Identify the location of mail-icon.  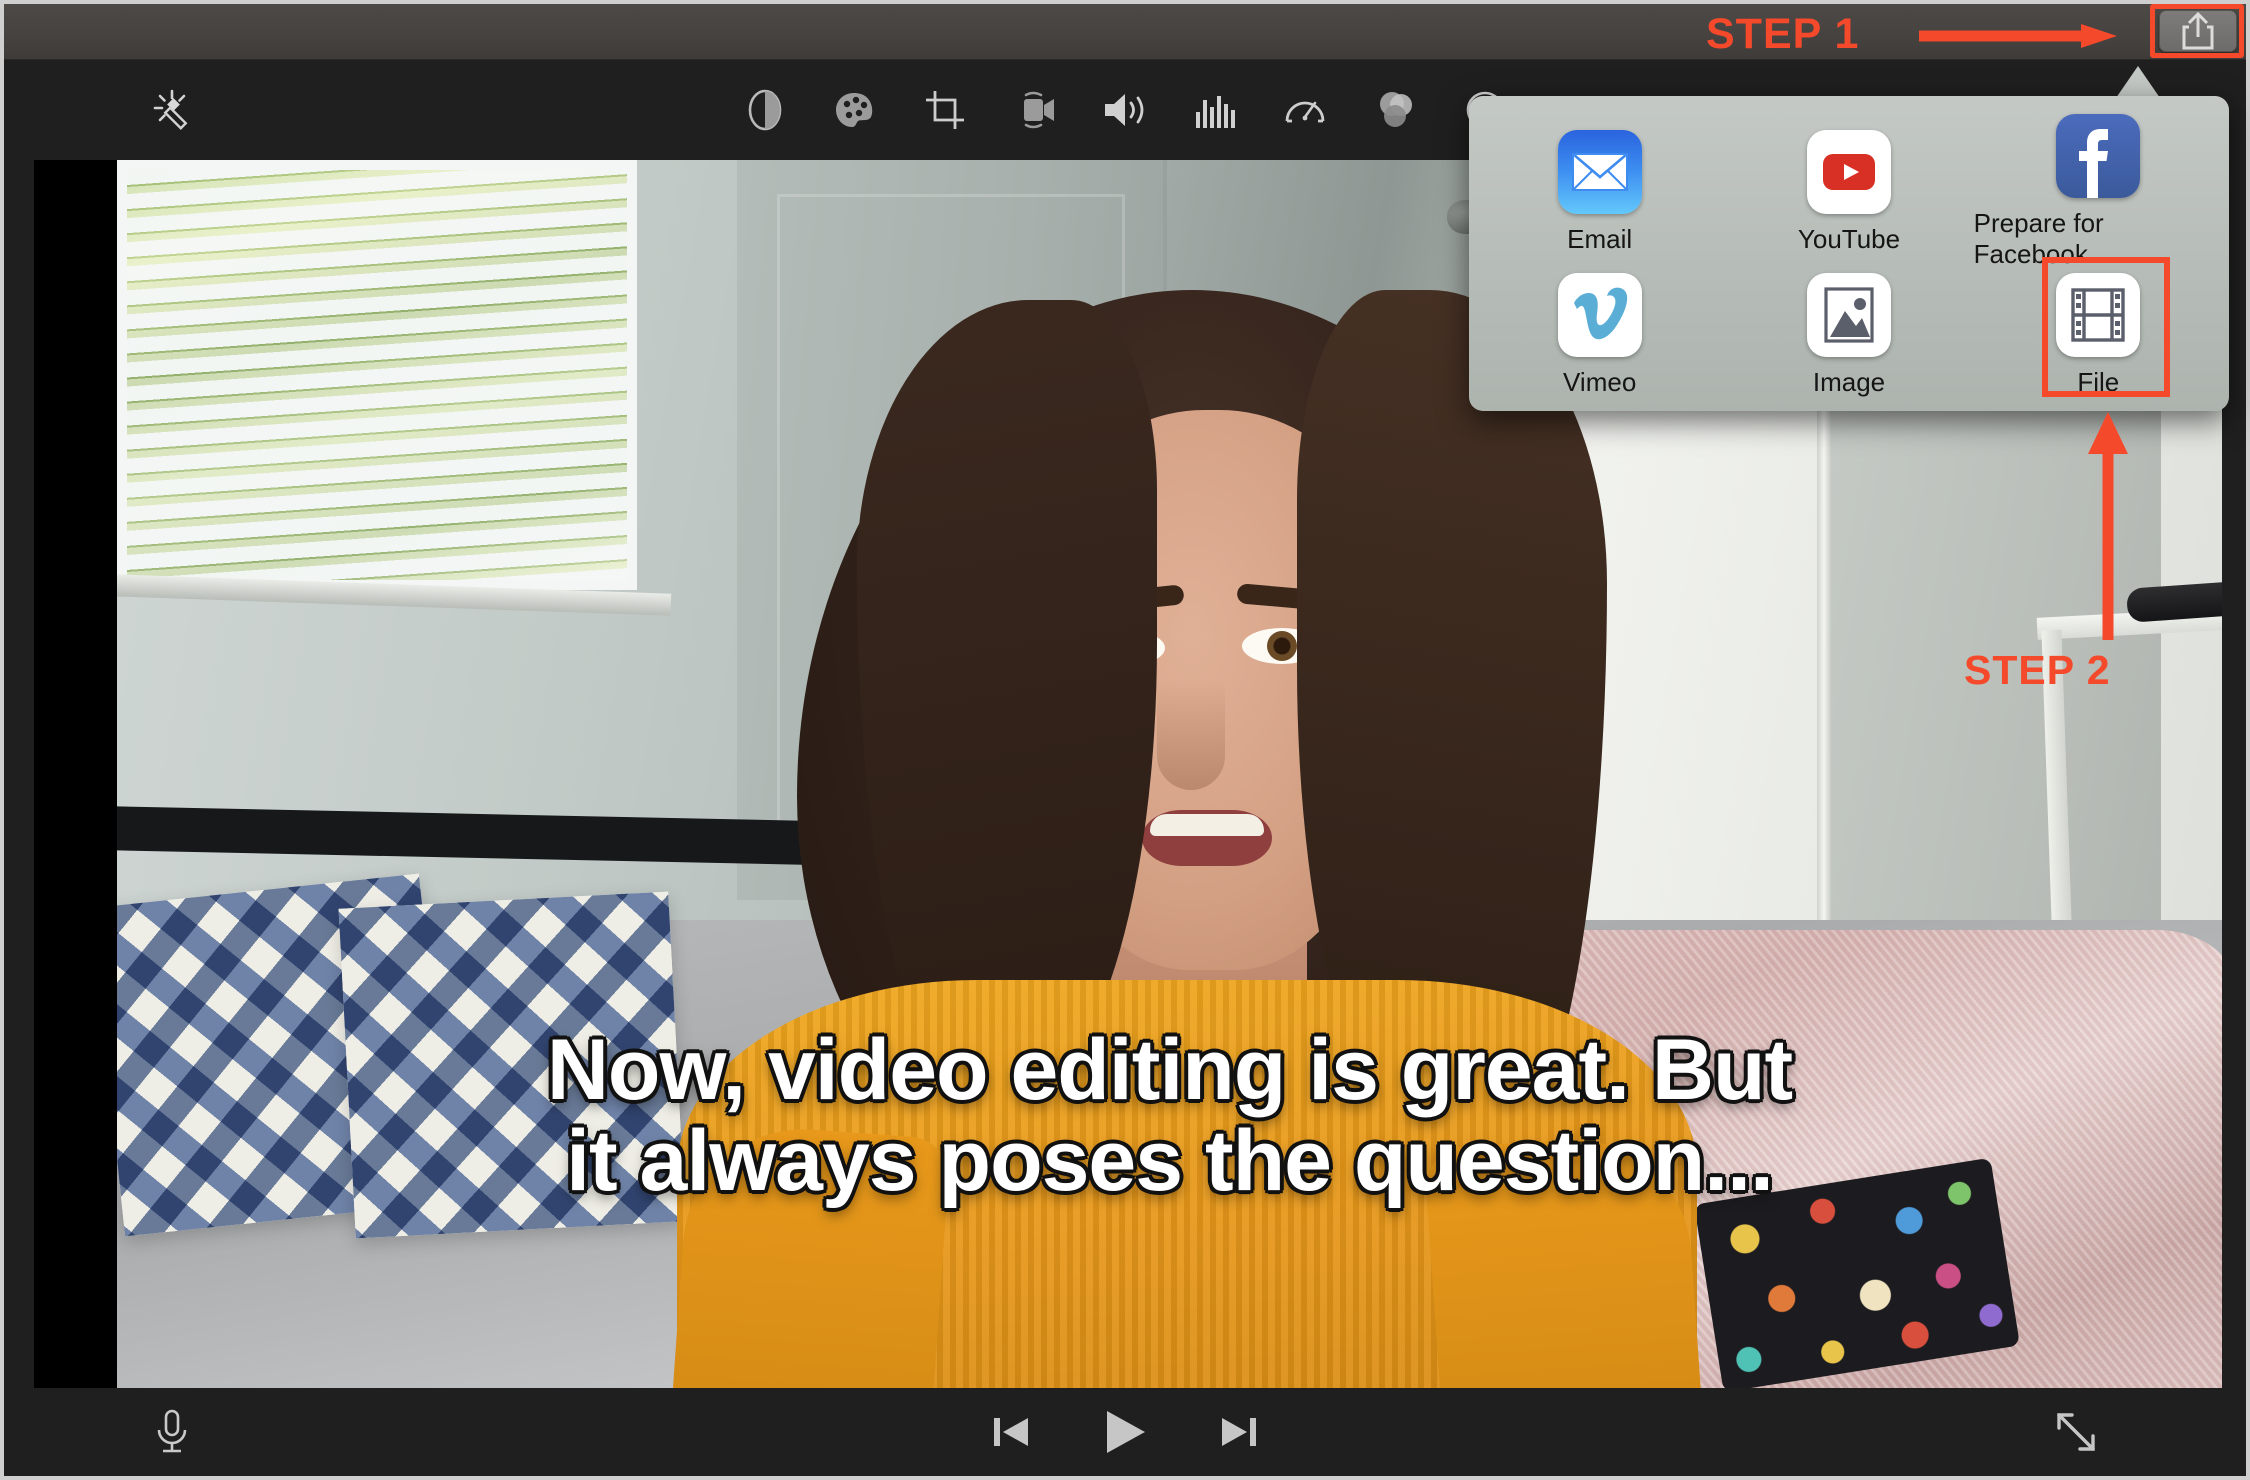
(1599, 171).